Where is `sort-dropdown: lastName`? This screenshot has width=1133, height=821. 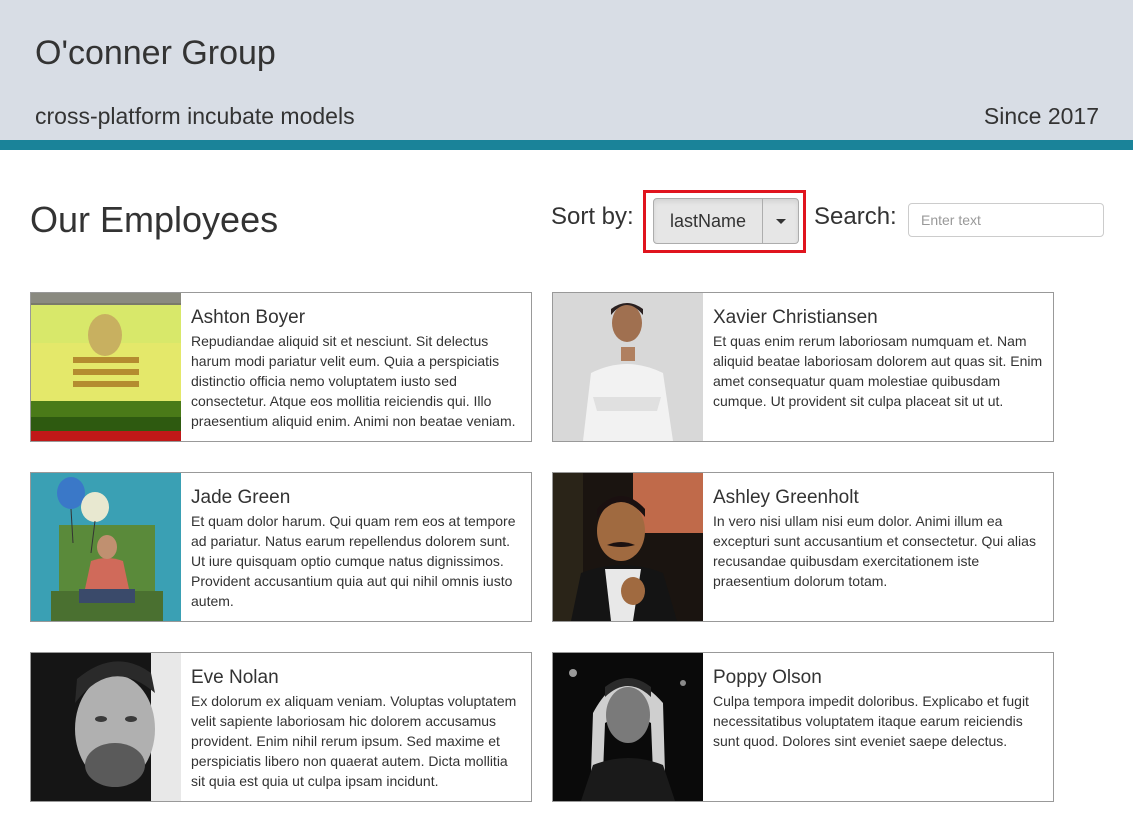 sort-dropdown: lastName is located at coordinates (726, 221).